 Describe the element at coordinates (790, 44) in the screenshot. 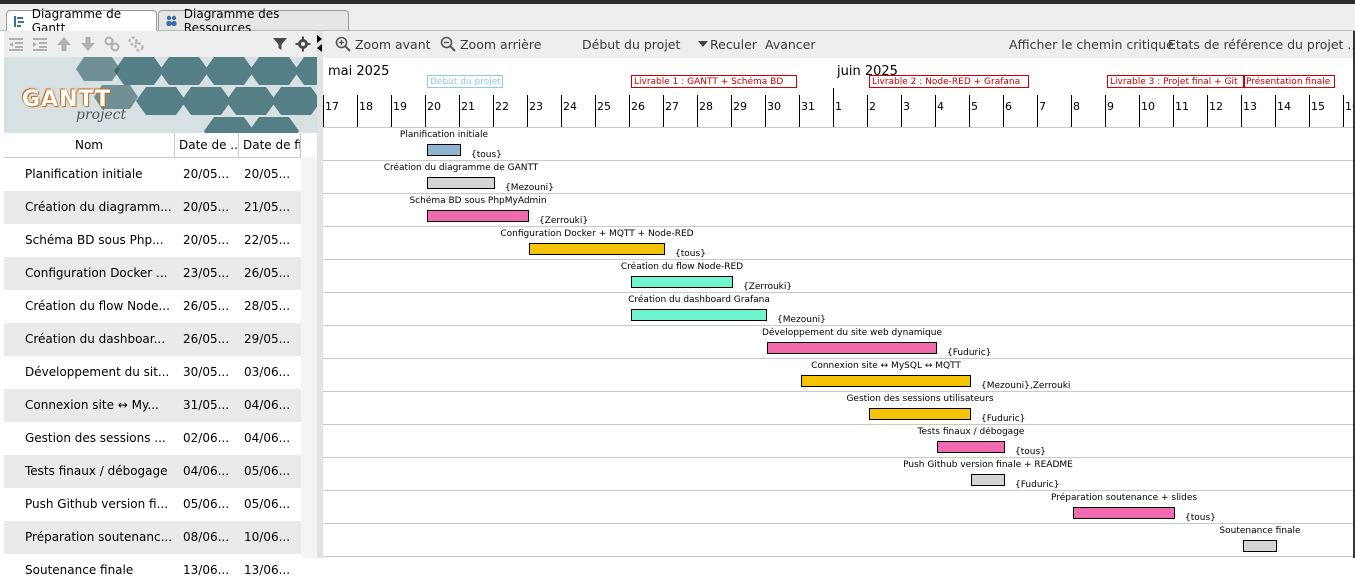

I see `forward-button: Avancer` at that location.